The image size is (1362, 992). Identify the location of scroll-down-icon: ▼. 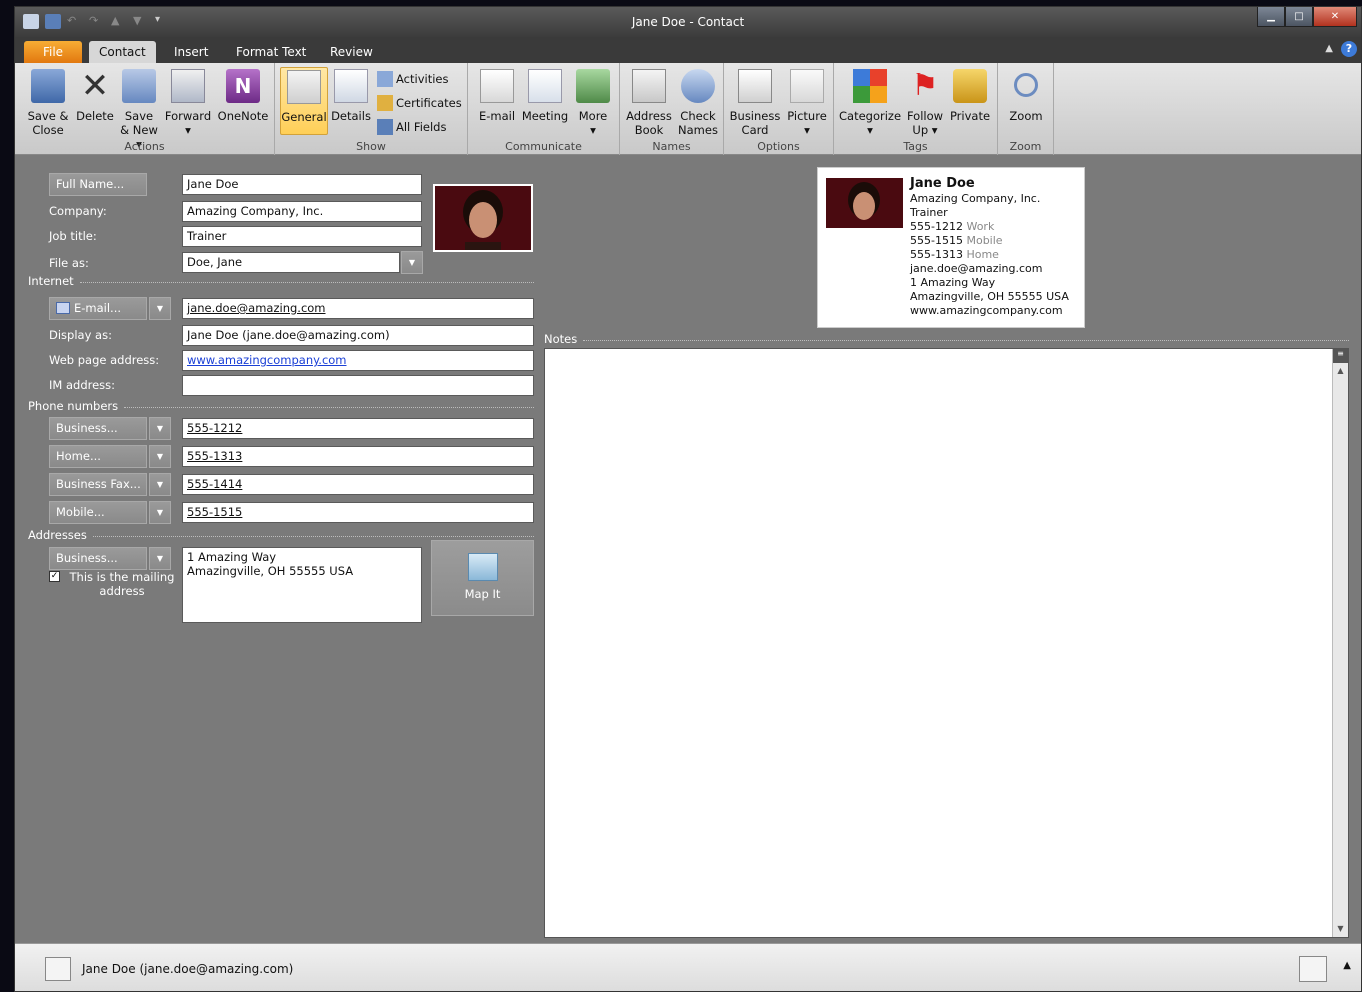
(1340, 929).